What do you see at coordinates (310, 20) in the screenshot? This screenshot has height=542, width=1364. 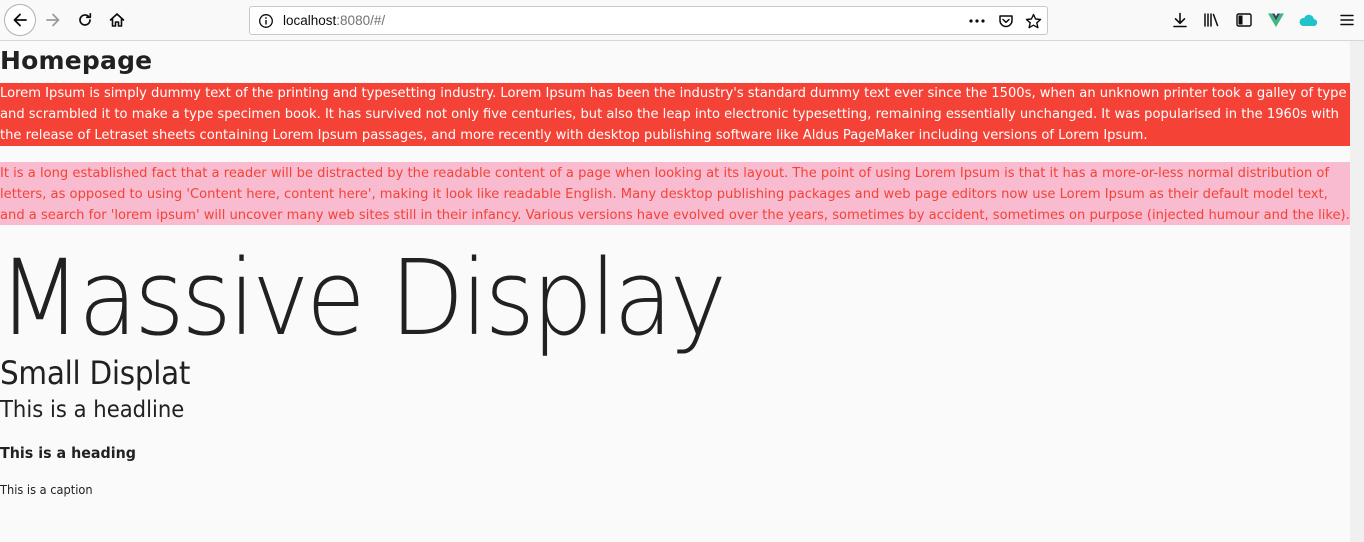 I see `url-host: localhost` at bounding box center [310, 20].